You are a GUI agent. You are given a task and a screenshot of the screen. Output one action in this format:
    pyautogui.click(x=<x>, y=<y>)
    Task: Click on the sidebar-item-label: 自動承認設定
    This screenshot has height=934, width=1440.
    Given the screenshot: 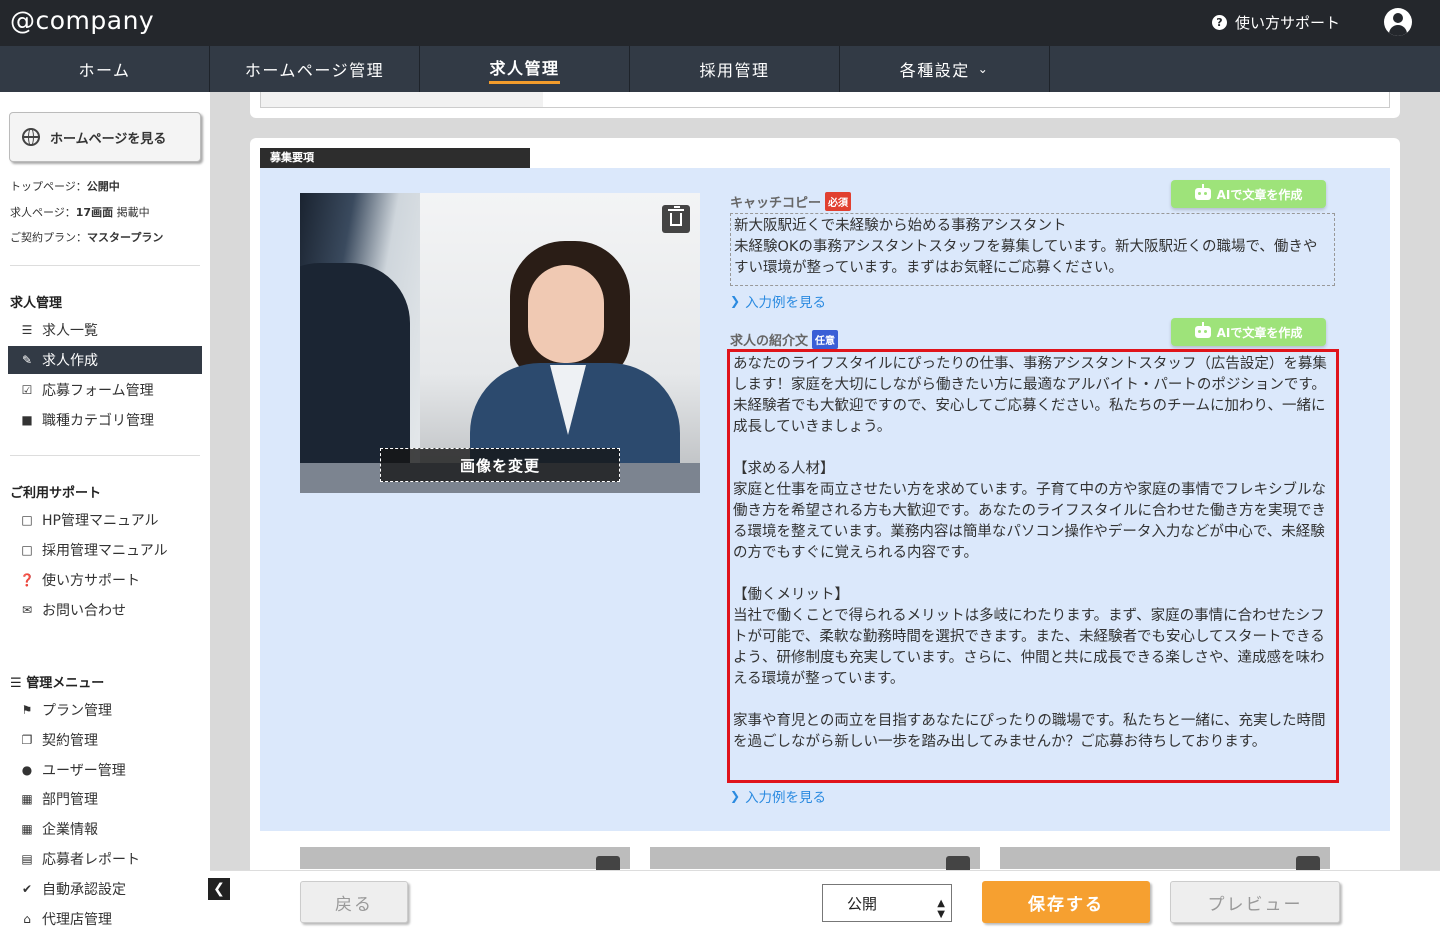 What is the action you would take?
    pyautogui.click(x=84, y=890)
    